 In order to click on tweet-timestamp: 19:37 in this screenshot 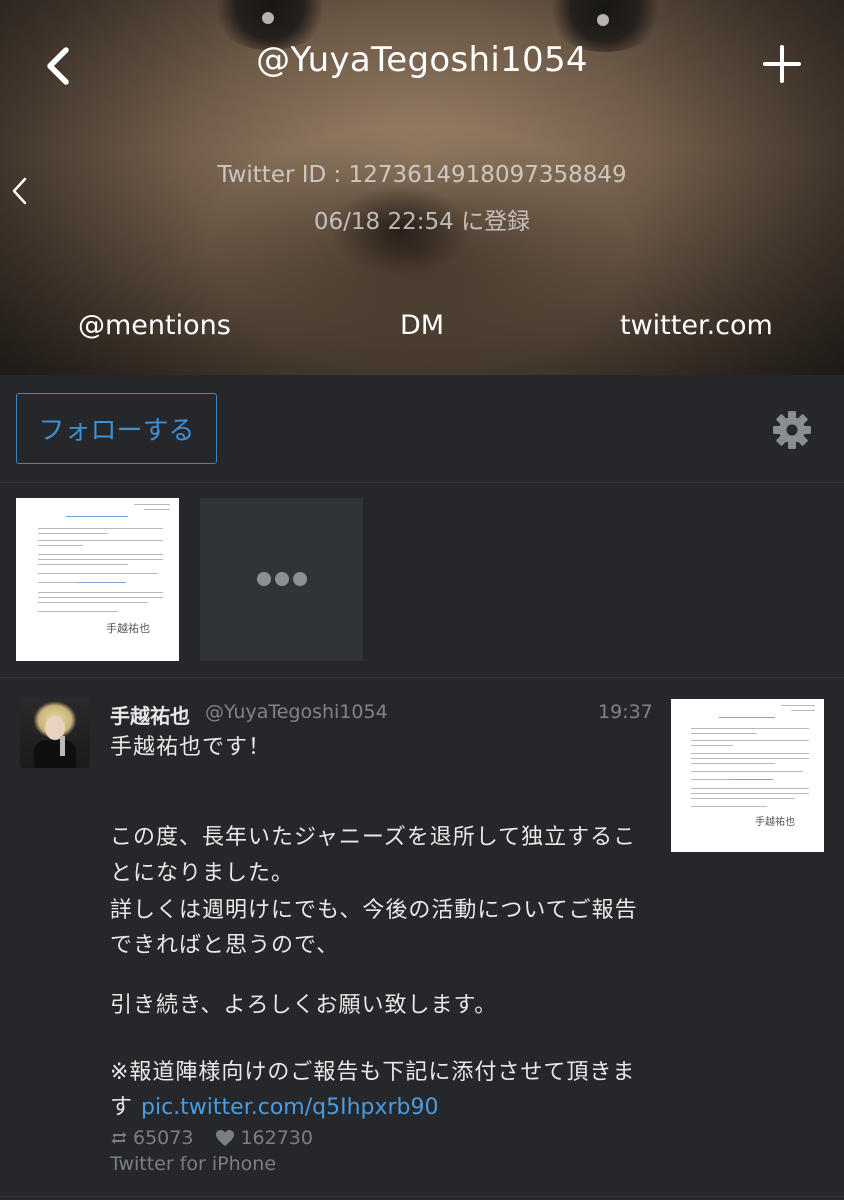, I will do `click(625, 712)`.